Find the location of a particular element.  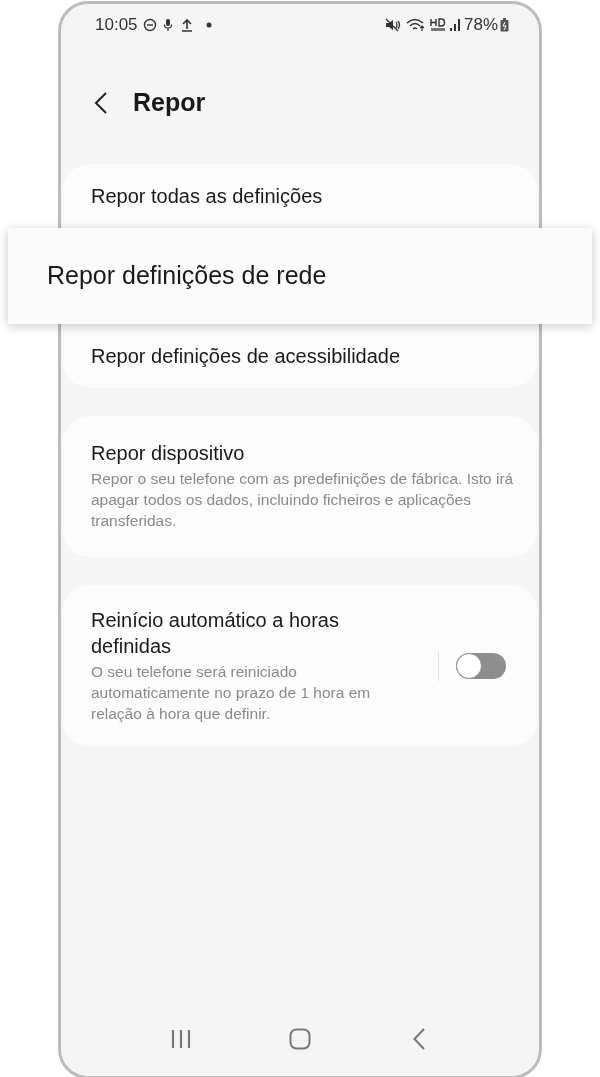

signal-icon is located at coordinates (454, 25).